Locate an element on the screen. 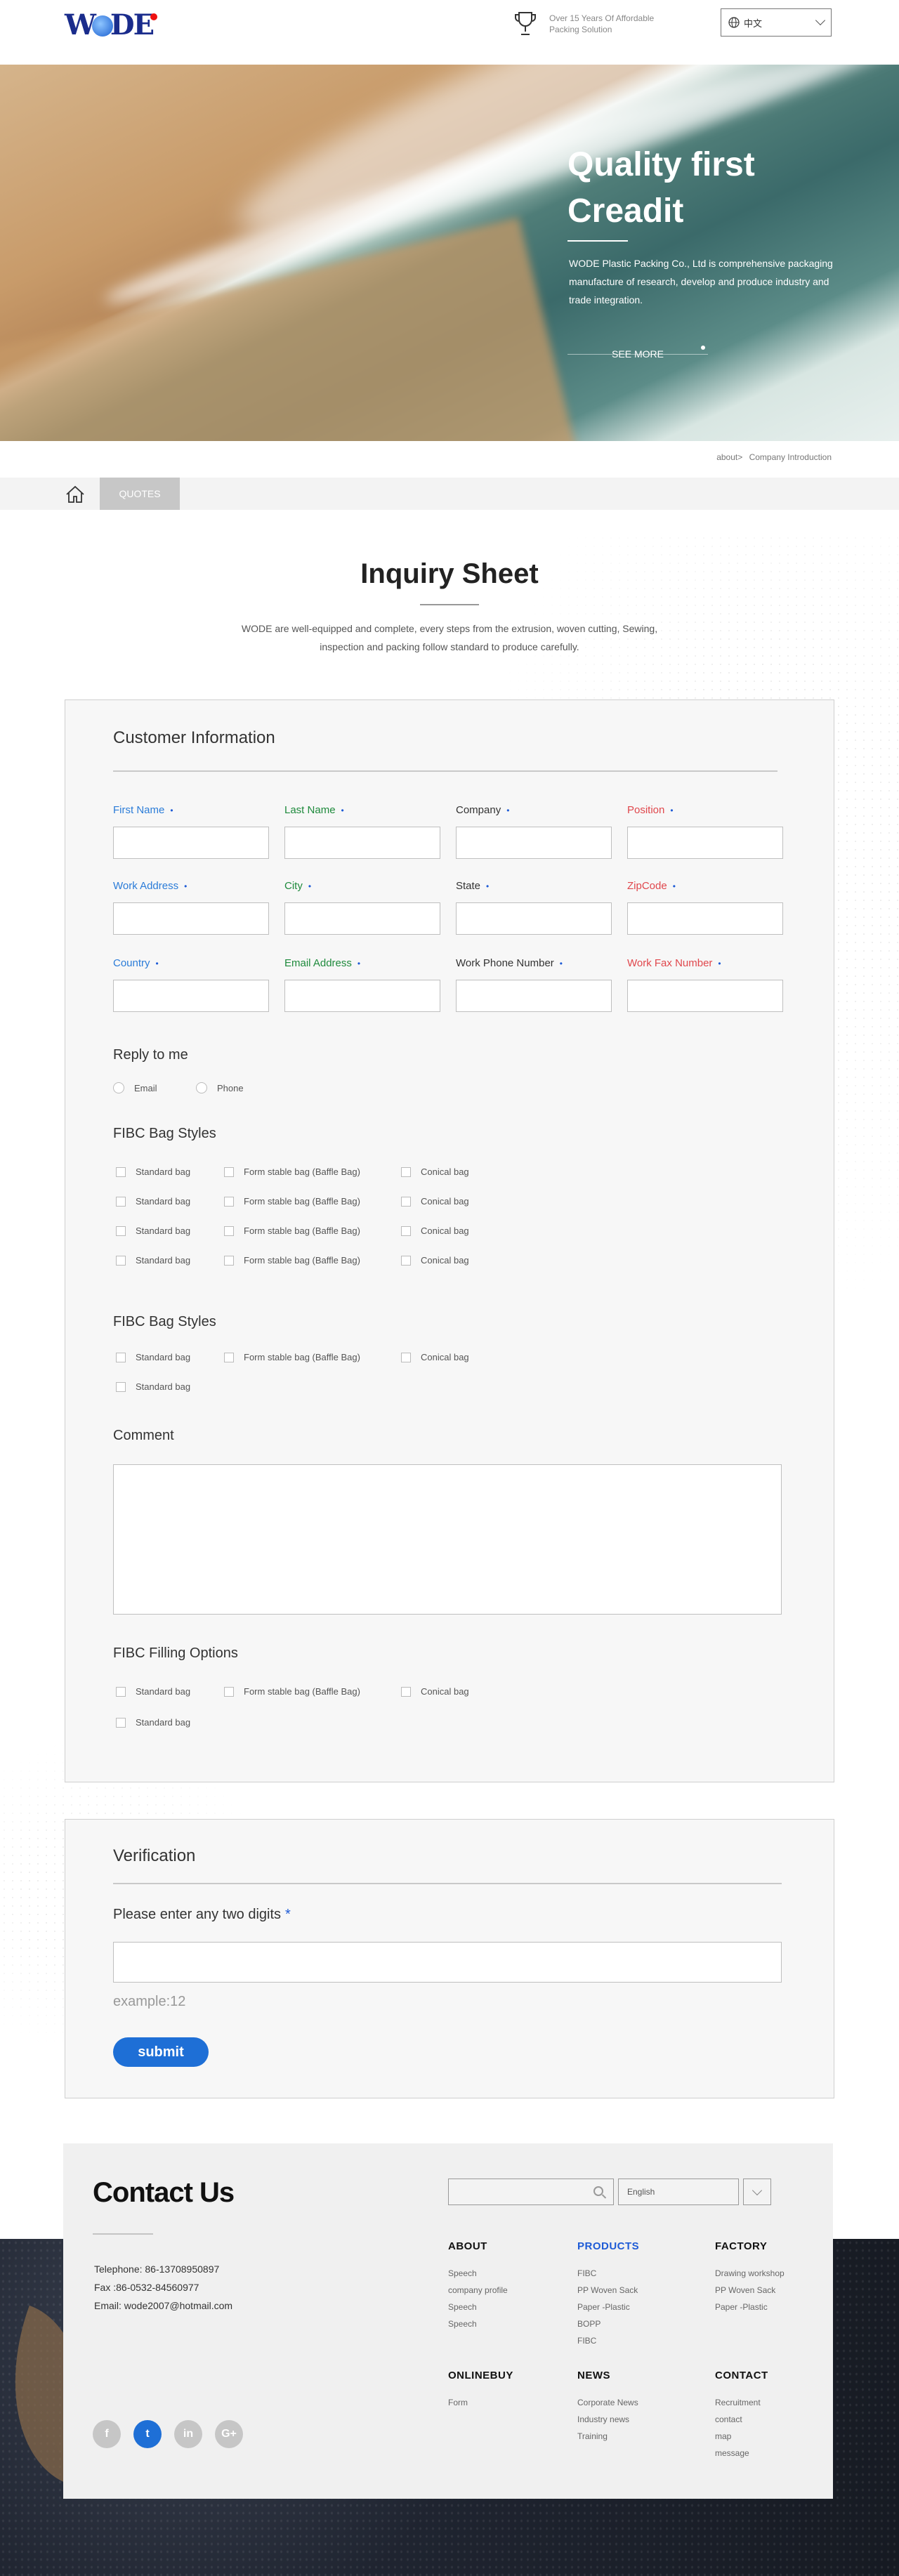 The image size is (899, 2576). company-input is located at coordinates (534, 843).